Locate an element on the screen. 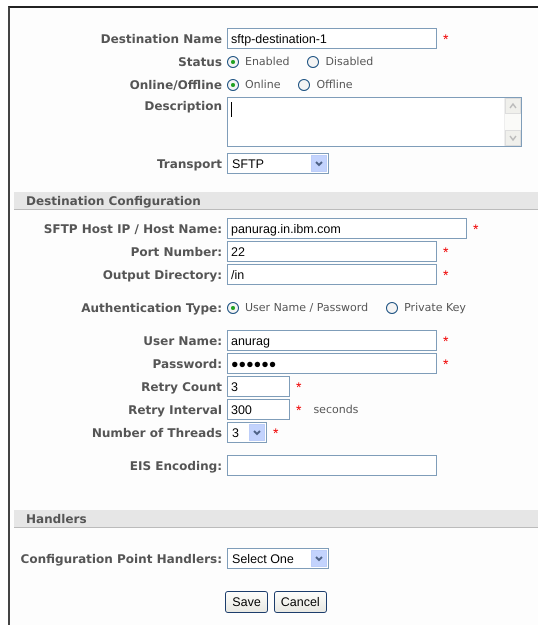  field-label: SFTP Host IP / Host Name: is located at coordinates (133, 229).